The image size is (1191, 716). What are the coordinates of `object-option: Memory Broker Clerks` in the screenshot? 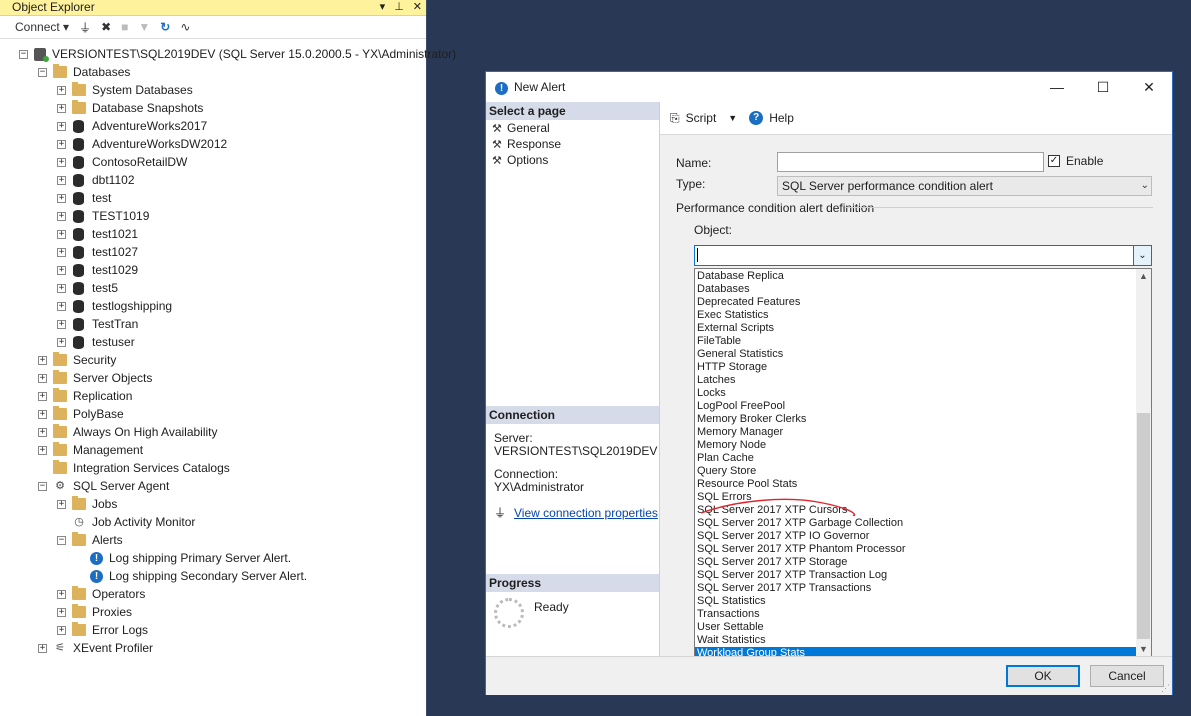 It's located at (916, 419).